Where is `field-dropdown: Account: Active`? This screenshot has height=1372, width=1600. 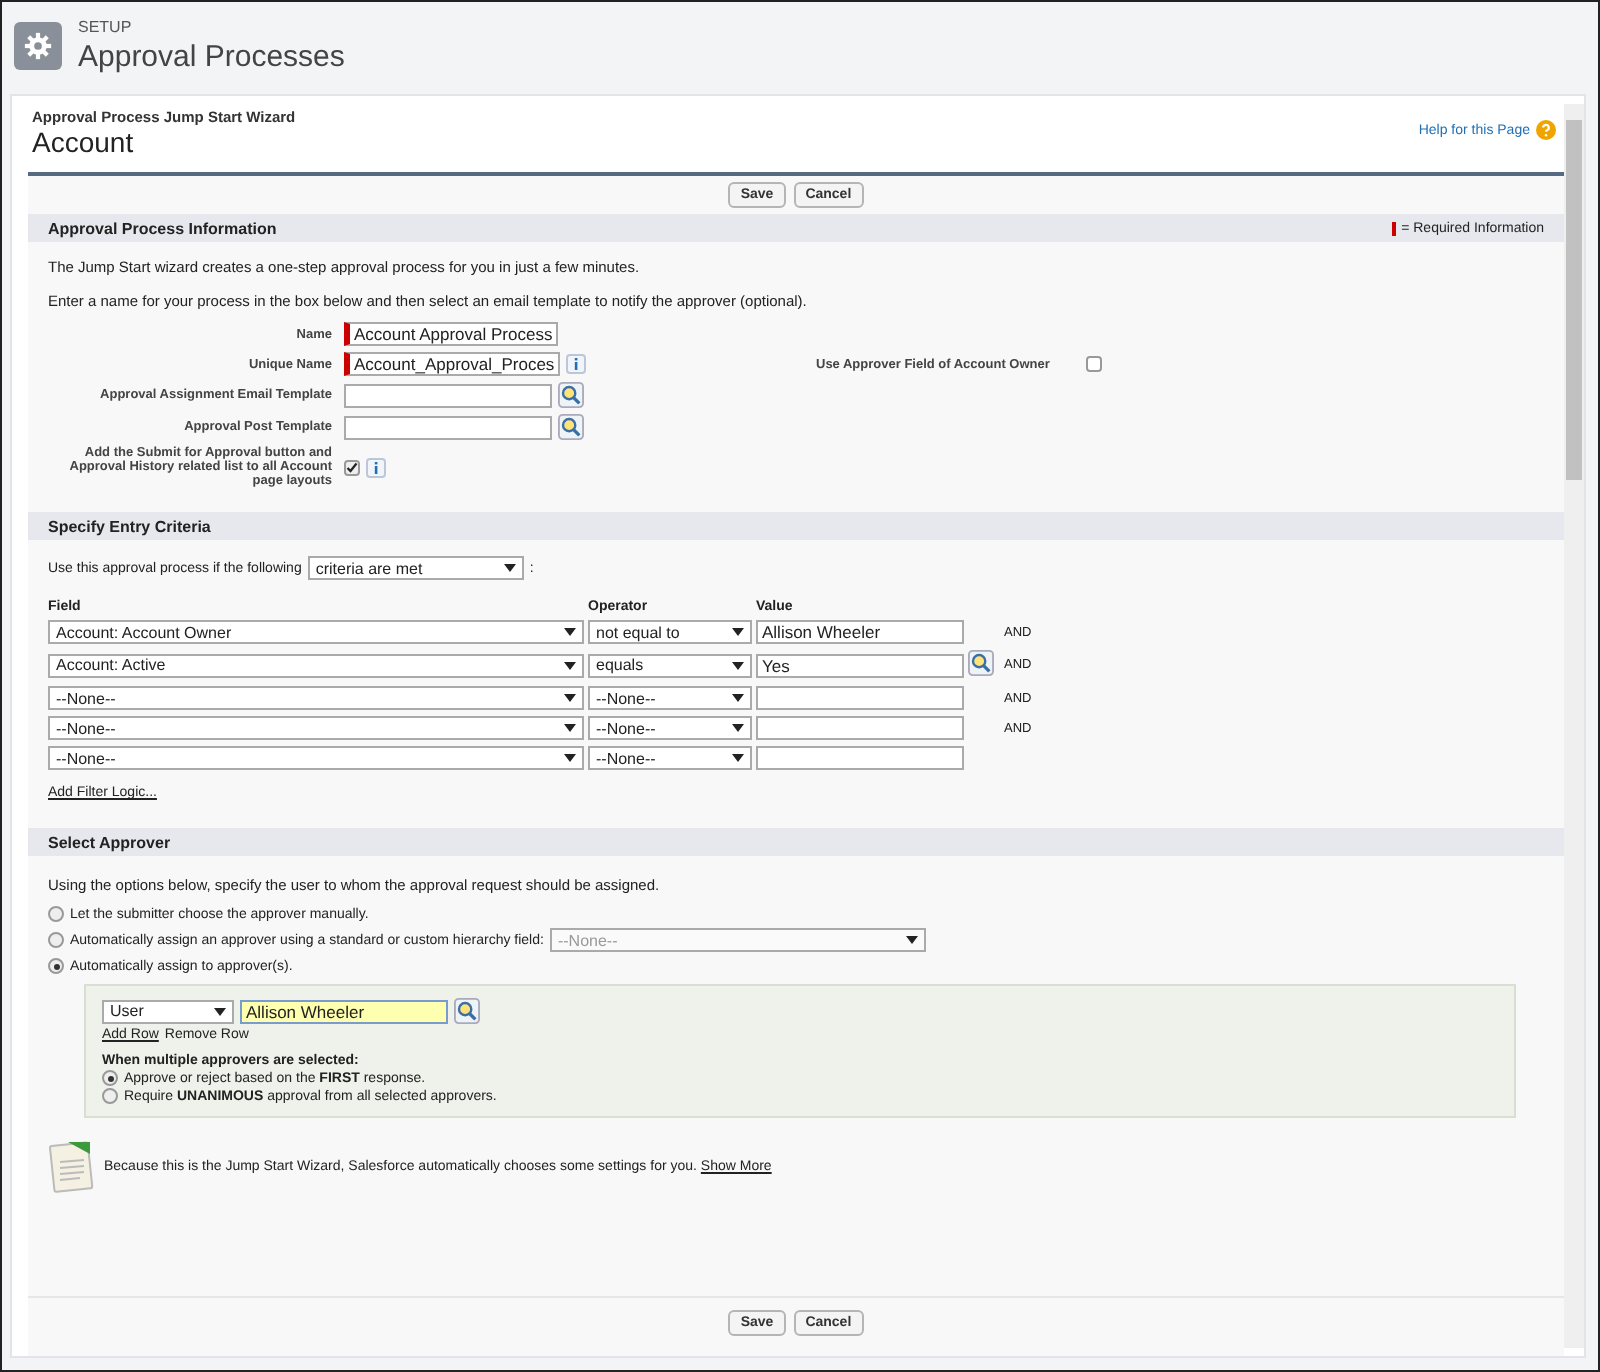 field-dropdown: Account: Active is located at coordinates (316, 665).